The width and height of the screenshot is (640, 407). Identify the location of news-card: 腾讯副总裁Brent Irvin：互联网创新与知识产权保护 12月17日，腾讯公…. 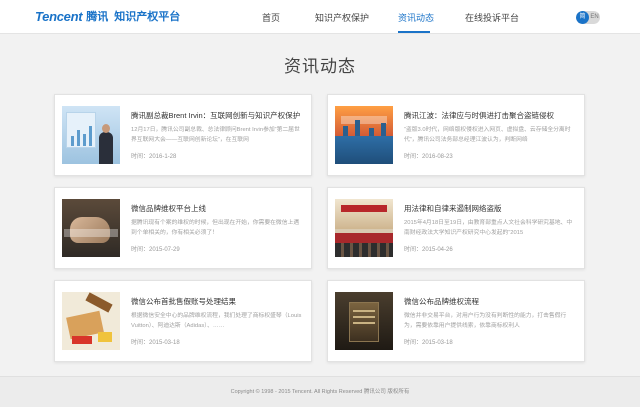
(183, 135).